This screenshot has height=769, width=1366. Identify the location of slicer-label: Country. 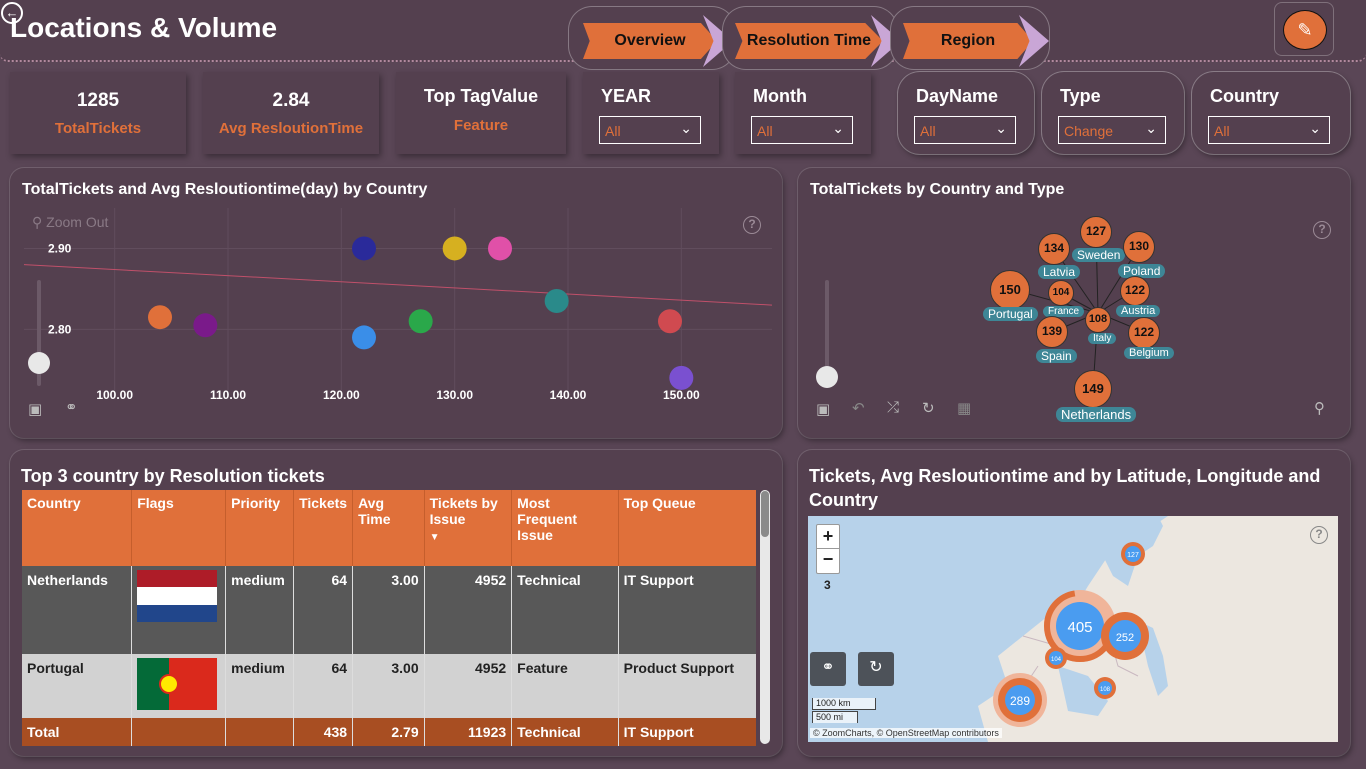
(1244, 96).